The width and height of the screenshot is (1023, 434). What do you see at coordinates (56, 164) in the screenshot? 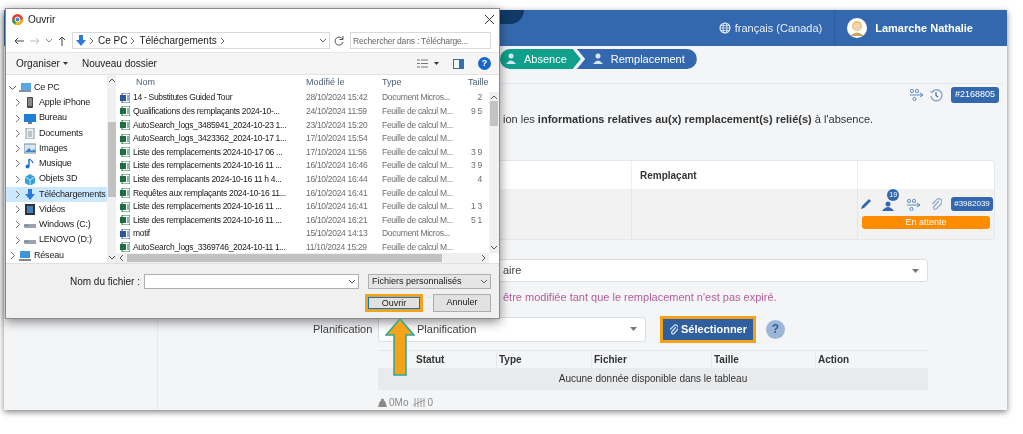
I see `tree-item: Musique` at bounding box center [56, 164].